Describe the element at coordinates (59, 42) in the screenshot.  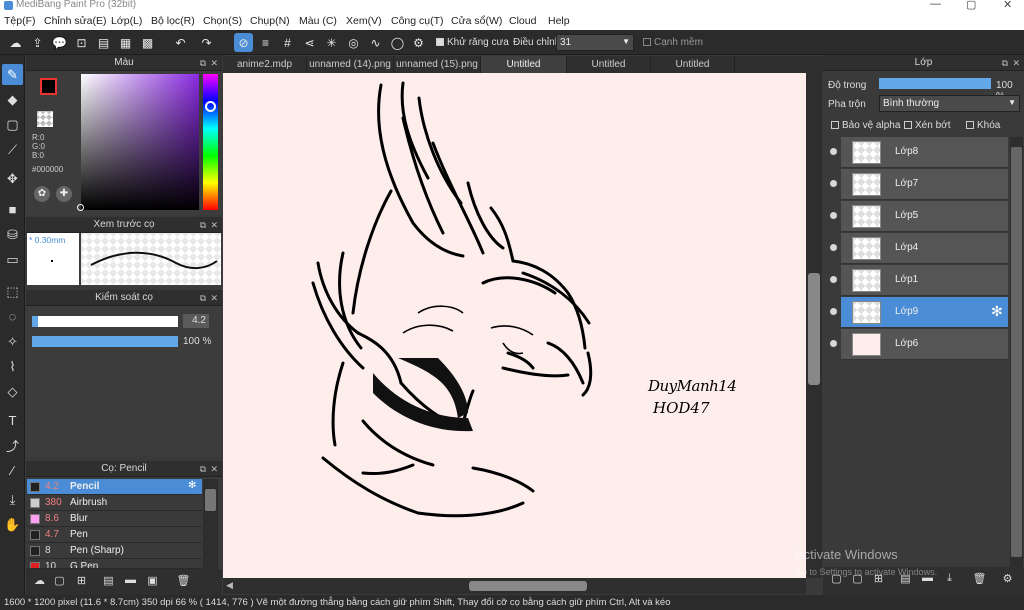
I see `comment-icon: 💬` at that location.